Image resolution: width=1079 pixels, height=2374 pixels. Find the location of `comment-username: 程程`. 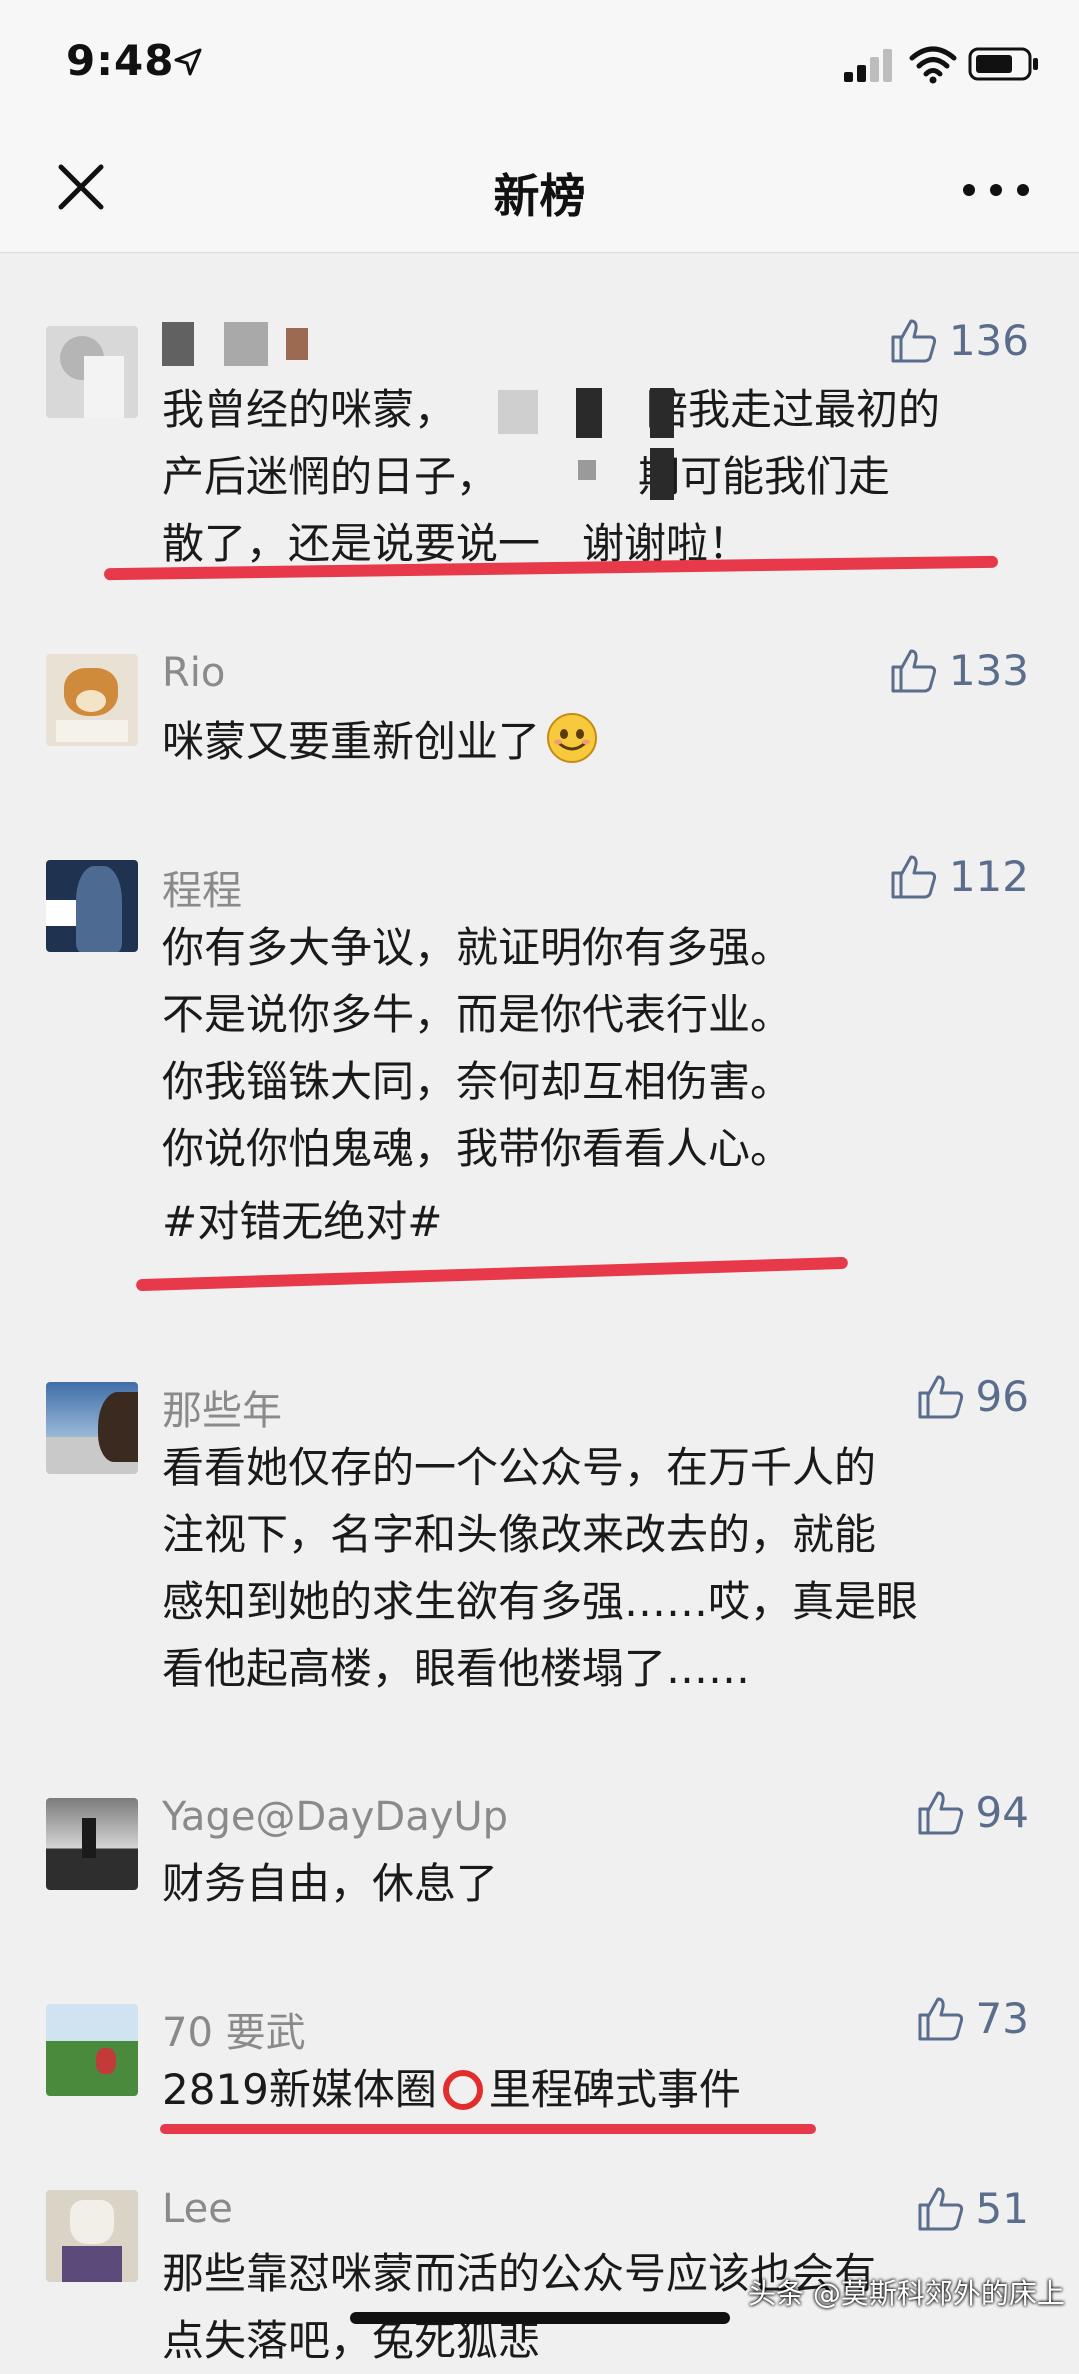

comment-username: 程程 is located at coordinates (202, 887).